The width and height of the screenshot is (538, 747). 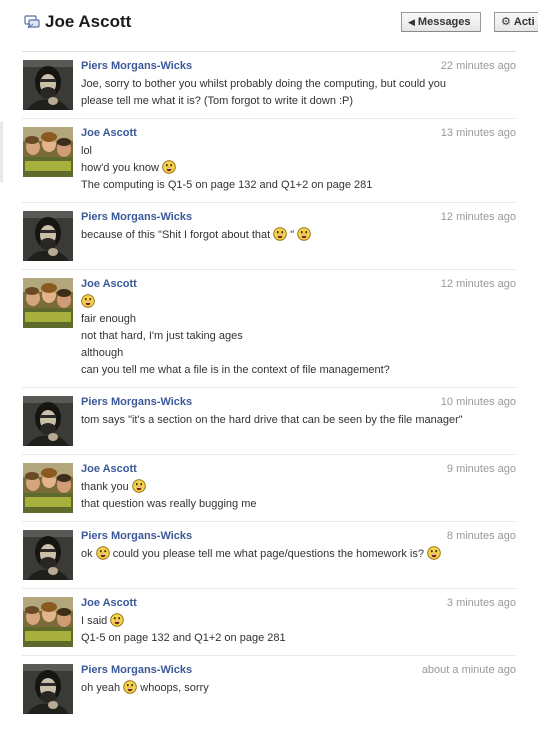 What do you see at coordinates (272, 504) in the screenshot?
I see `message-line: that question was really bugging me` at bounding box center [272, 504].